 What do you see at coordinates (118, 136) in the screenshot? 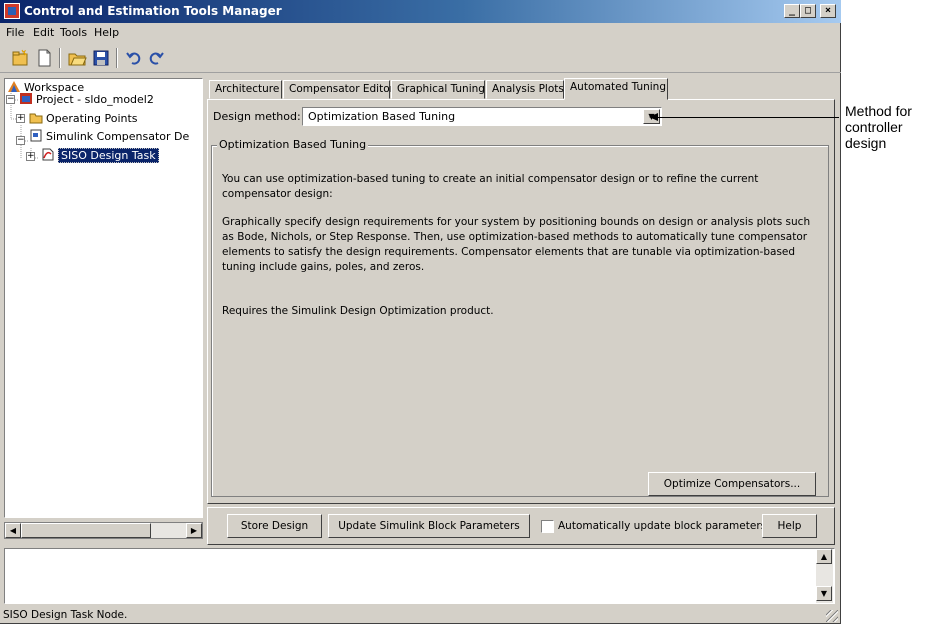
I see `tree-item-label: Simulink Compensator De` at bounding box center [118, 136].